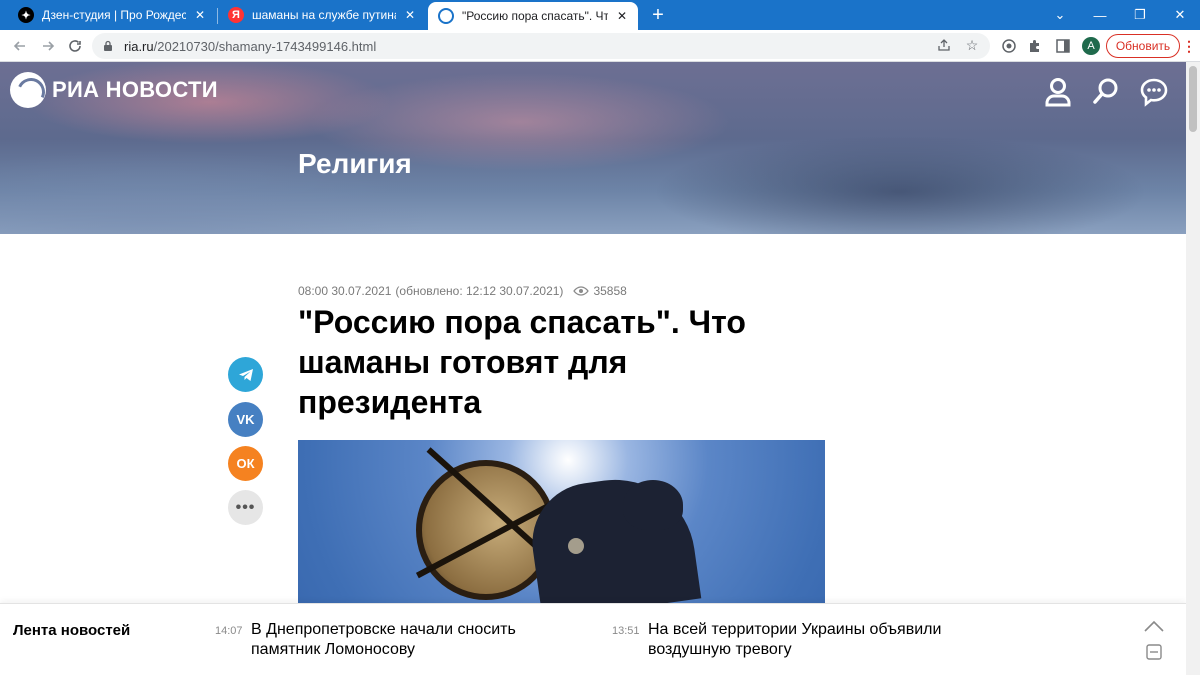  I want to click on minimize-ticker-icon, so click(1154, 652).